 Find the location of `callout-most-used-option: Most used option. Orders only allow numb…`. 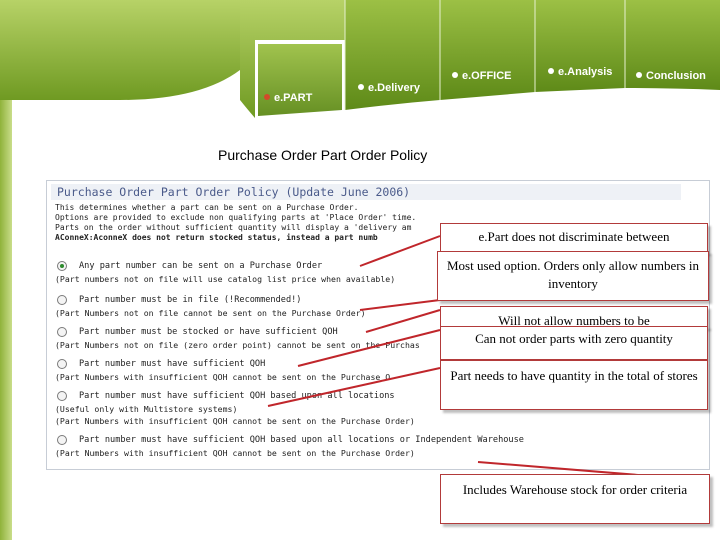

callout-most-used-option: Most used option. Orders only allow numb… is located at coordinates (573, 276).